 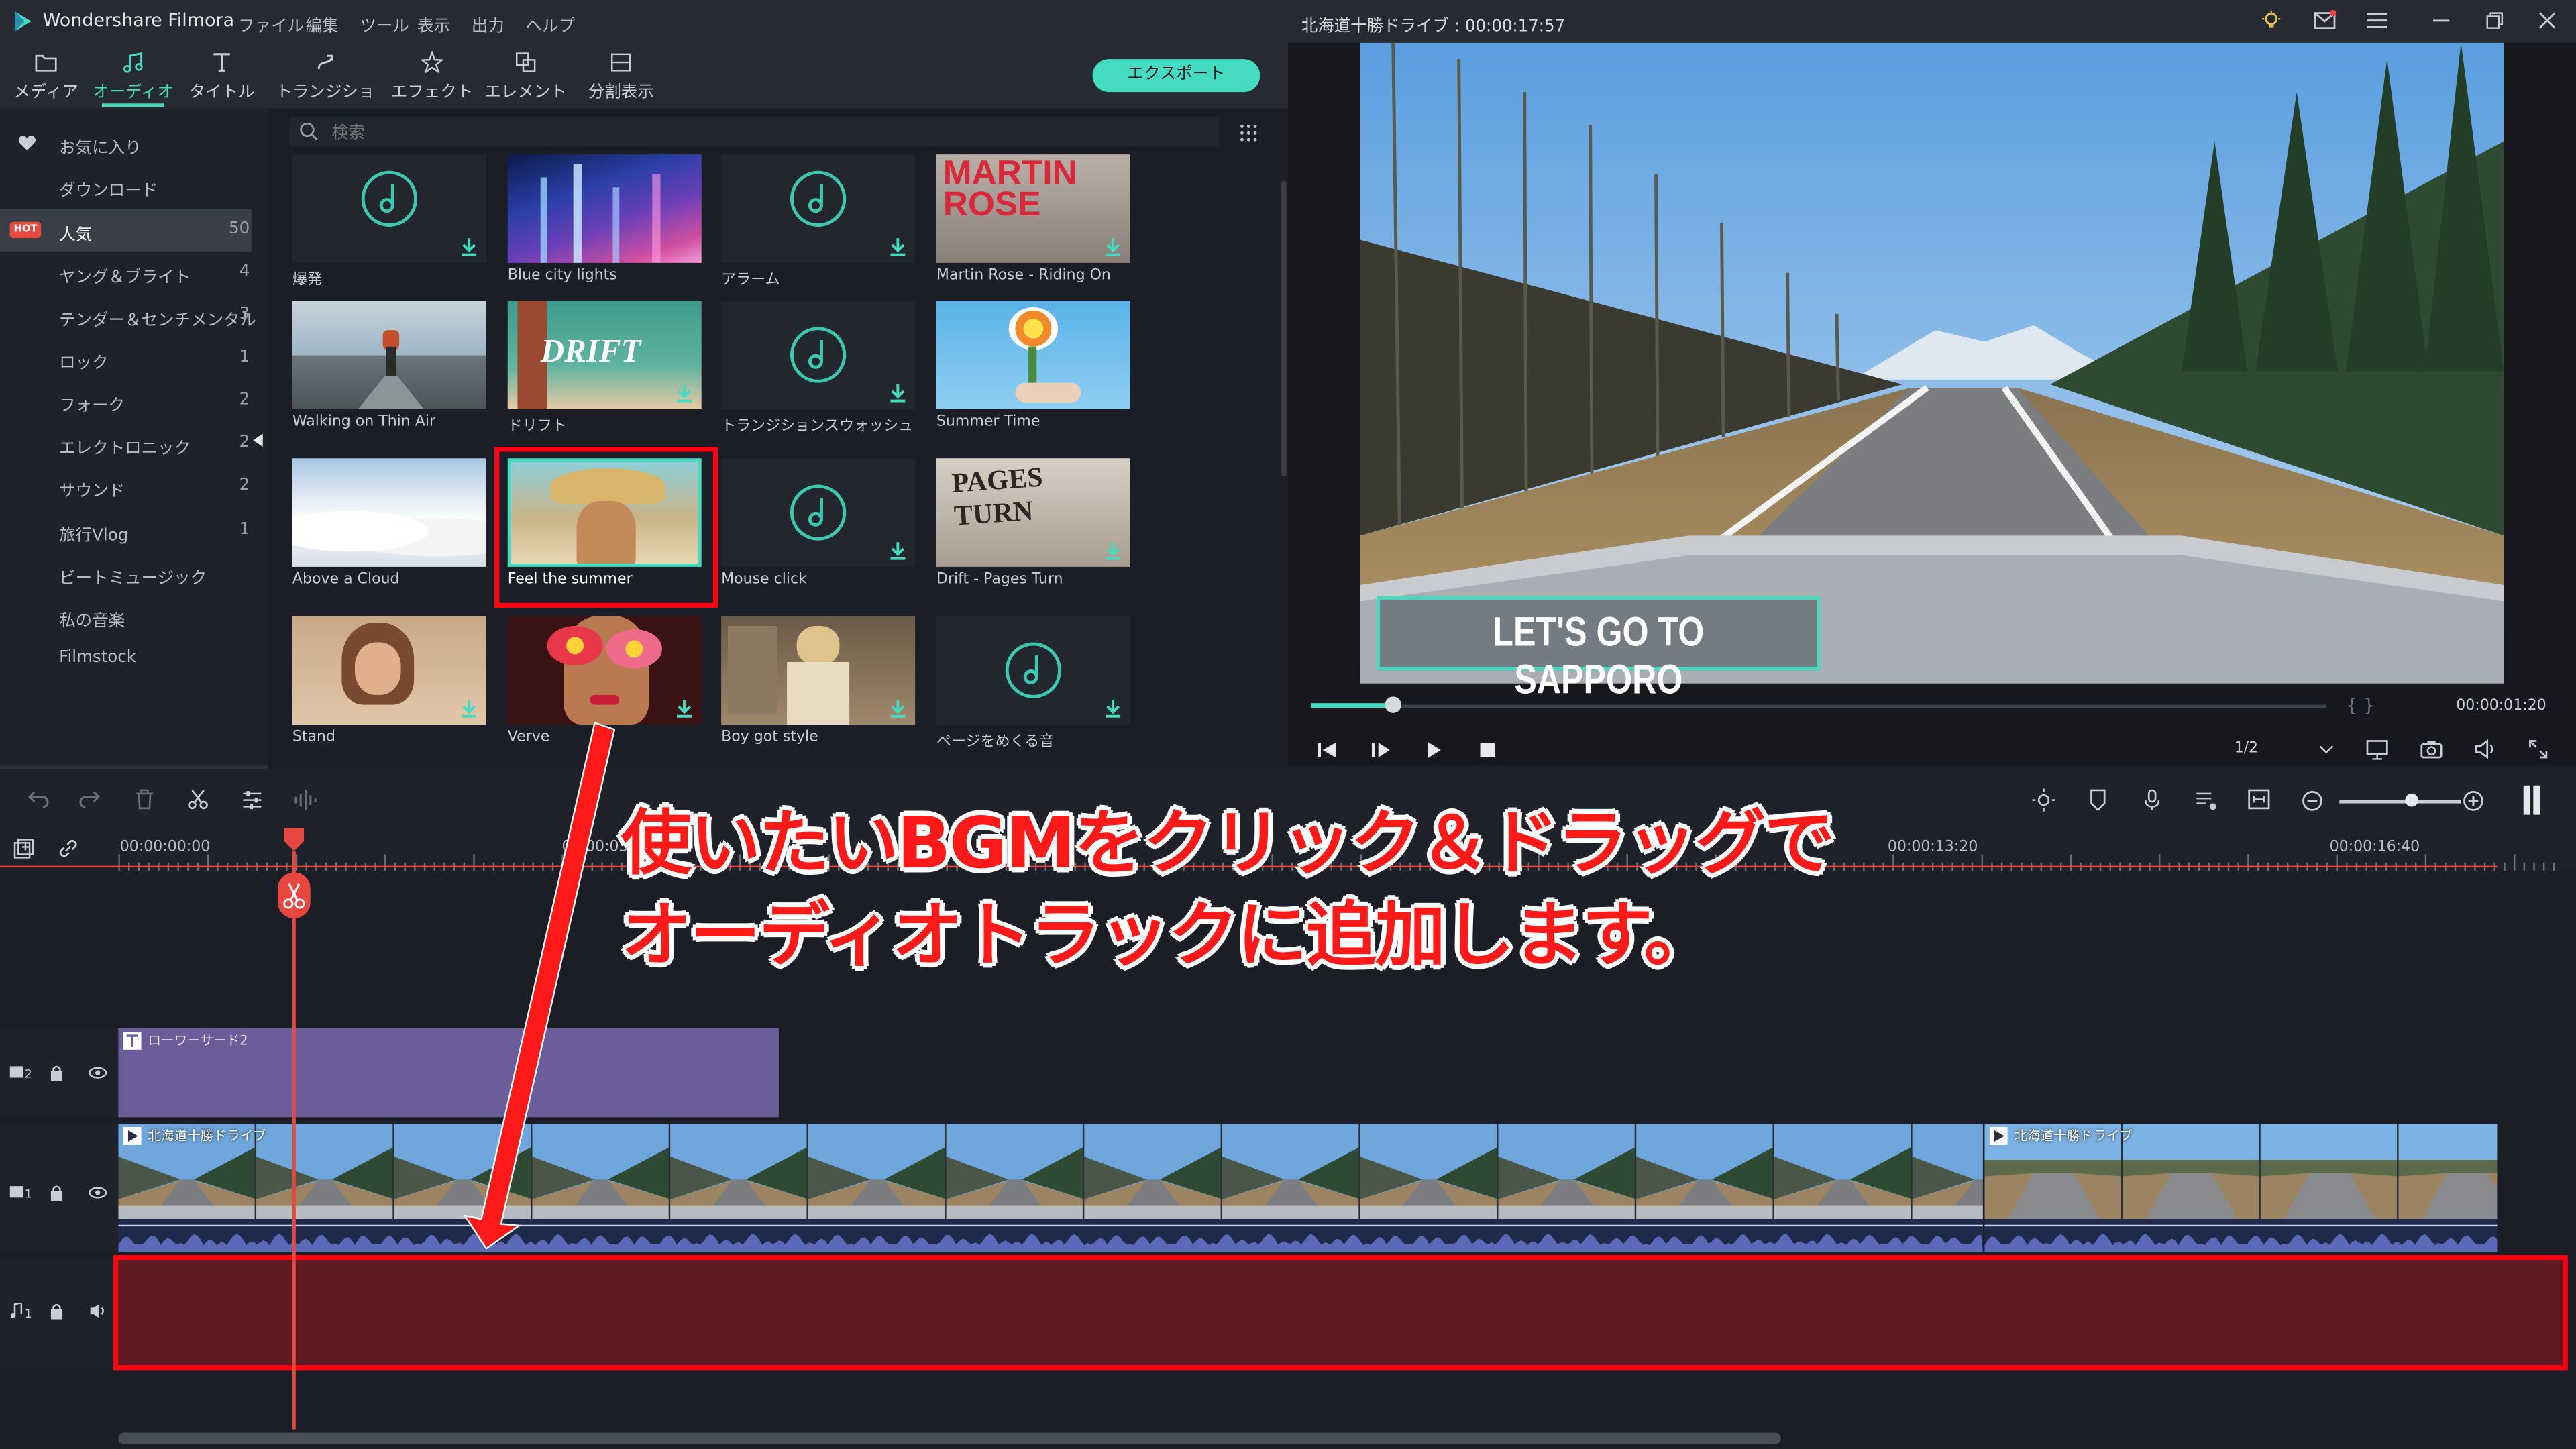 What do you see at coordinates (539, 985) in the screenshot?
I see `drag-arrow-annotation` at bounding box center [539, 985].